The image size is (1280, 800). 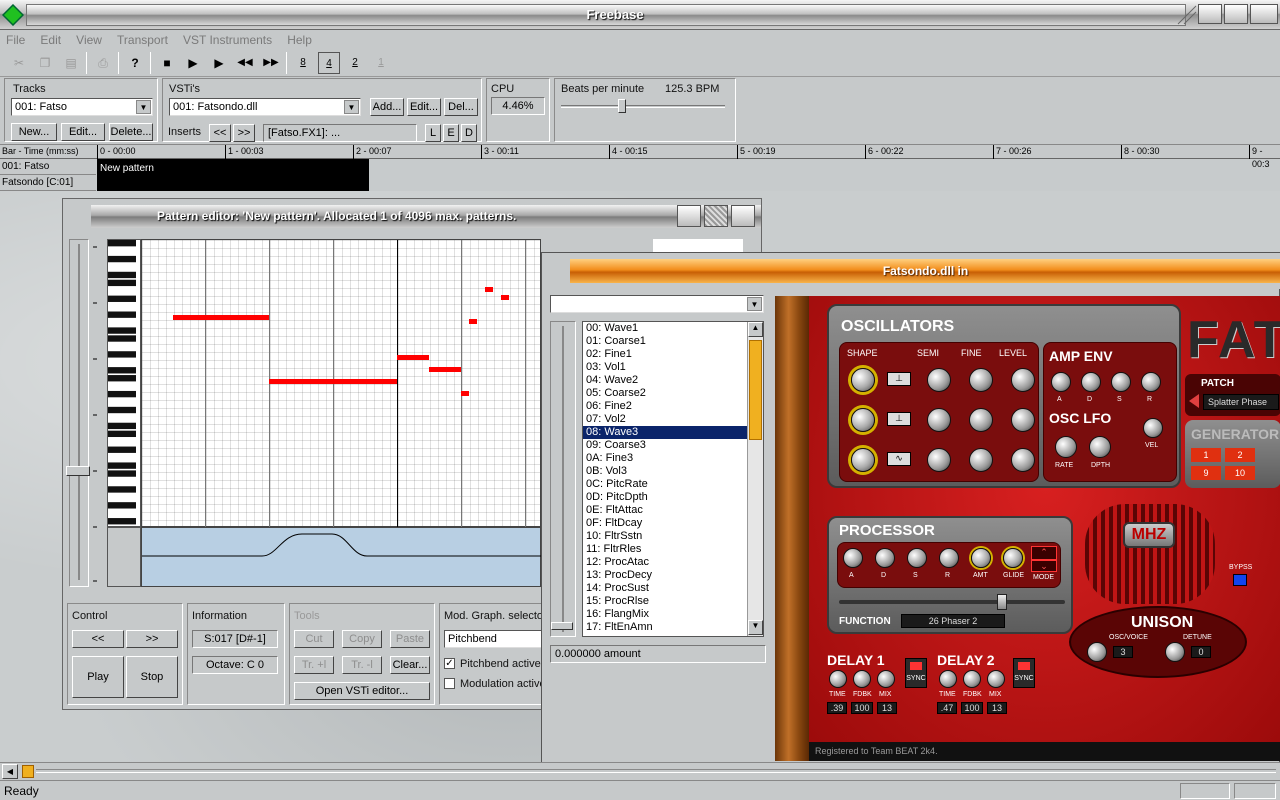 What do you see at coordinates (563, 479) in the screenshot?
I see `param-value-slider` at bounding box center [563, 479].